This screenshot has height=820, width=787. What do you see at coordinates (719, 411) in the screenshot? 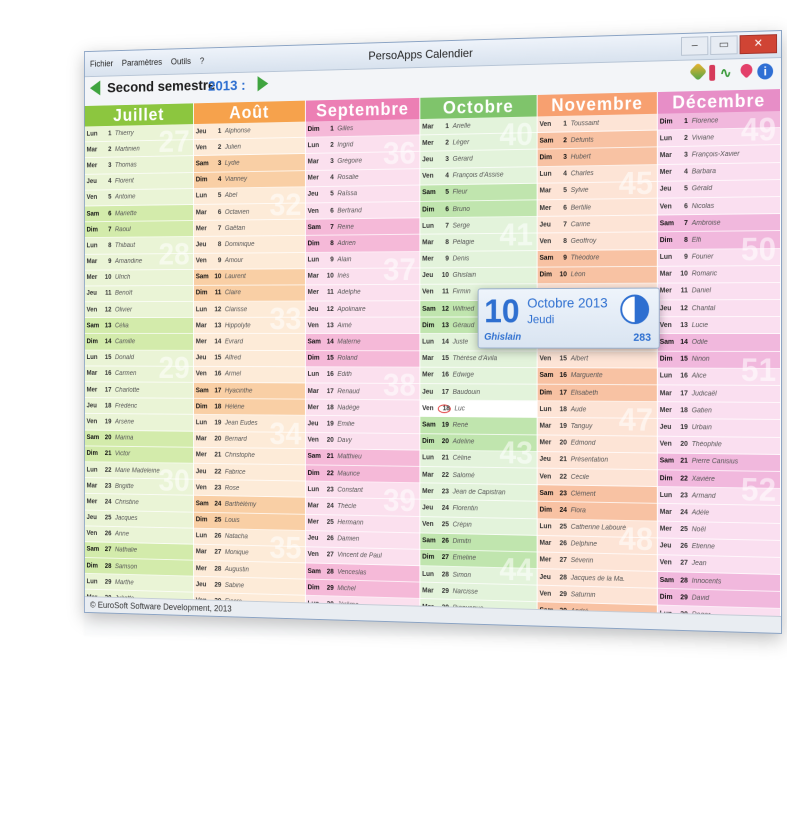
I see `day-row: Mer 18 Gatien` at bounding box center [719, 411].